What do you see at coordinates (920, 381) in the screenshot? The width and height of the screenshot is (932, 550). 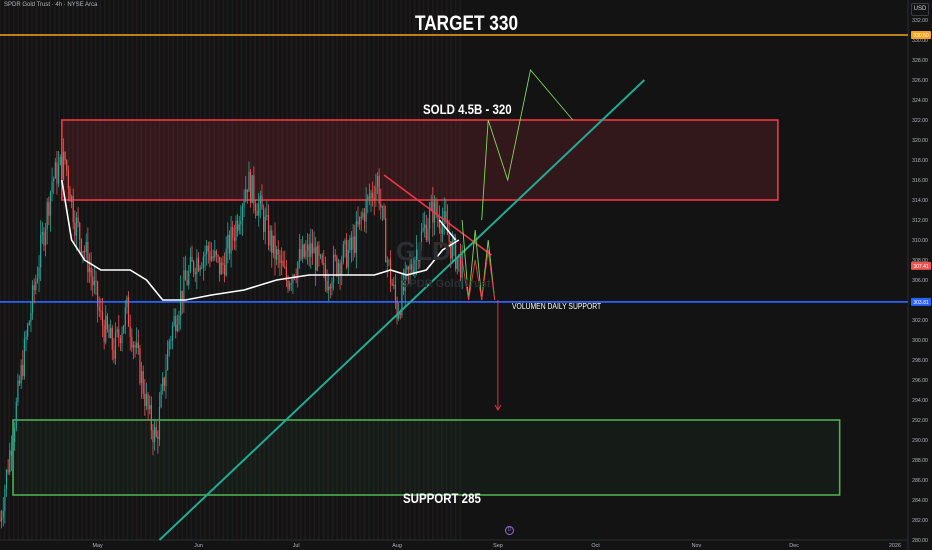 I see `y-tick-label: 296.00` at bounding box center [920, 381].